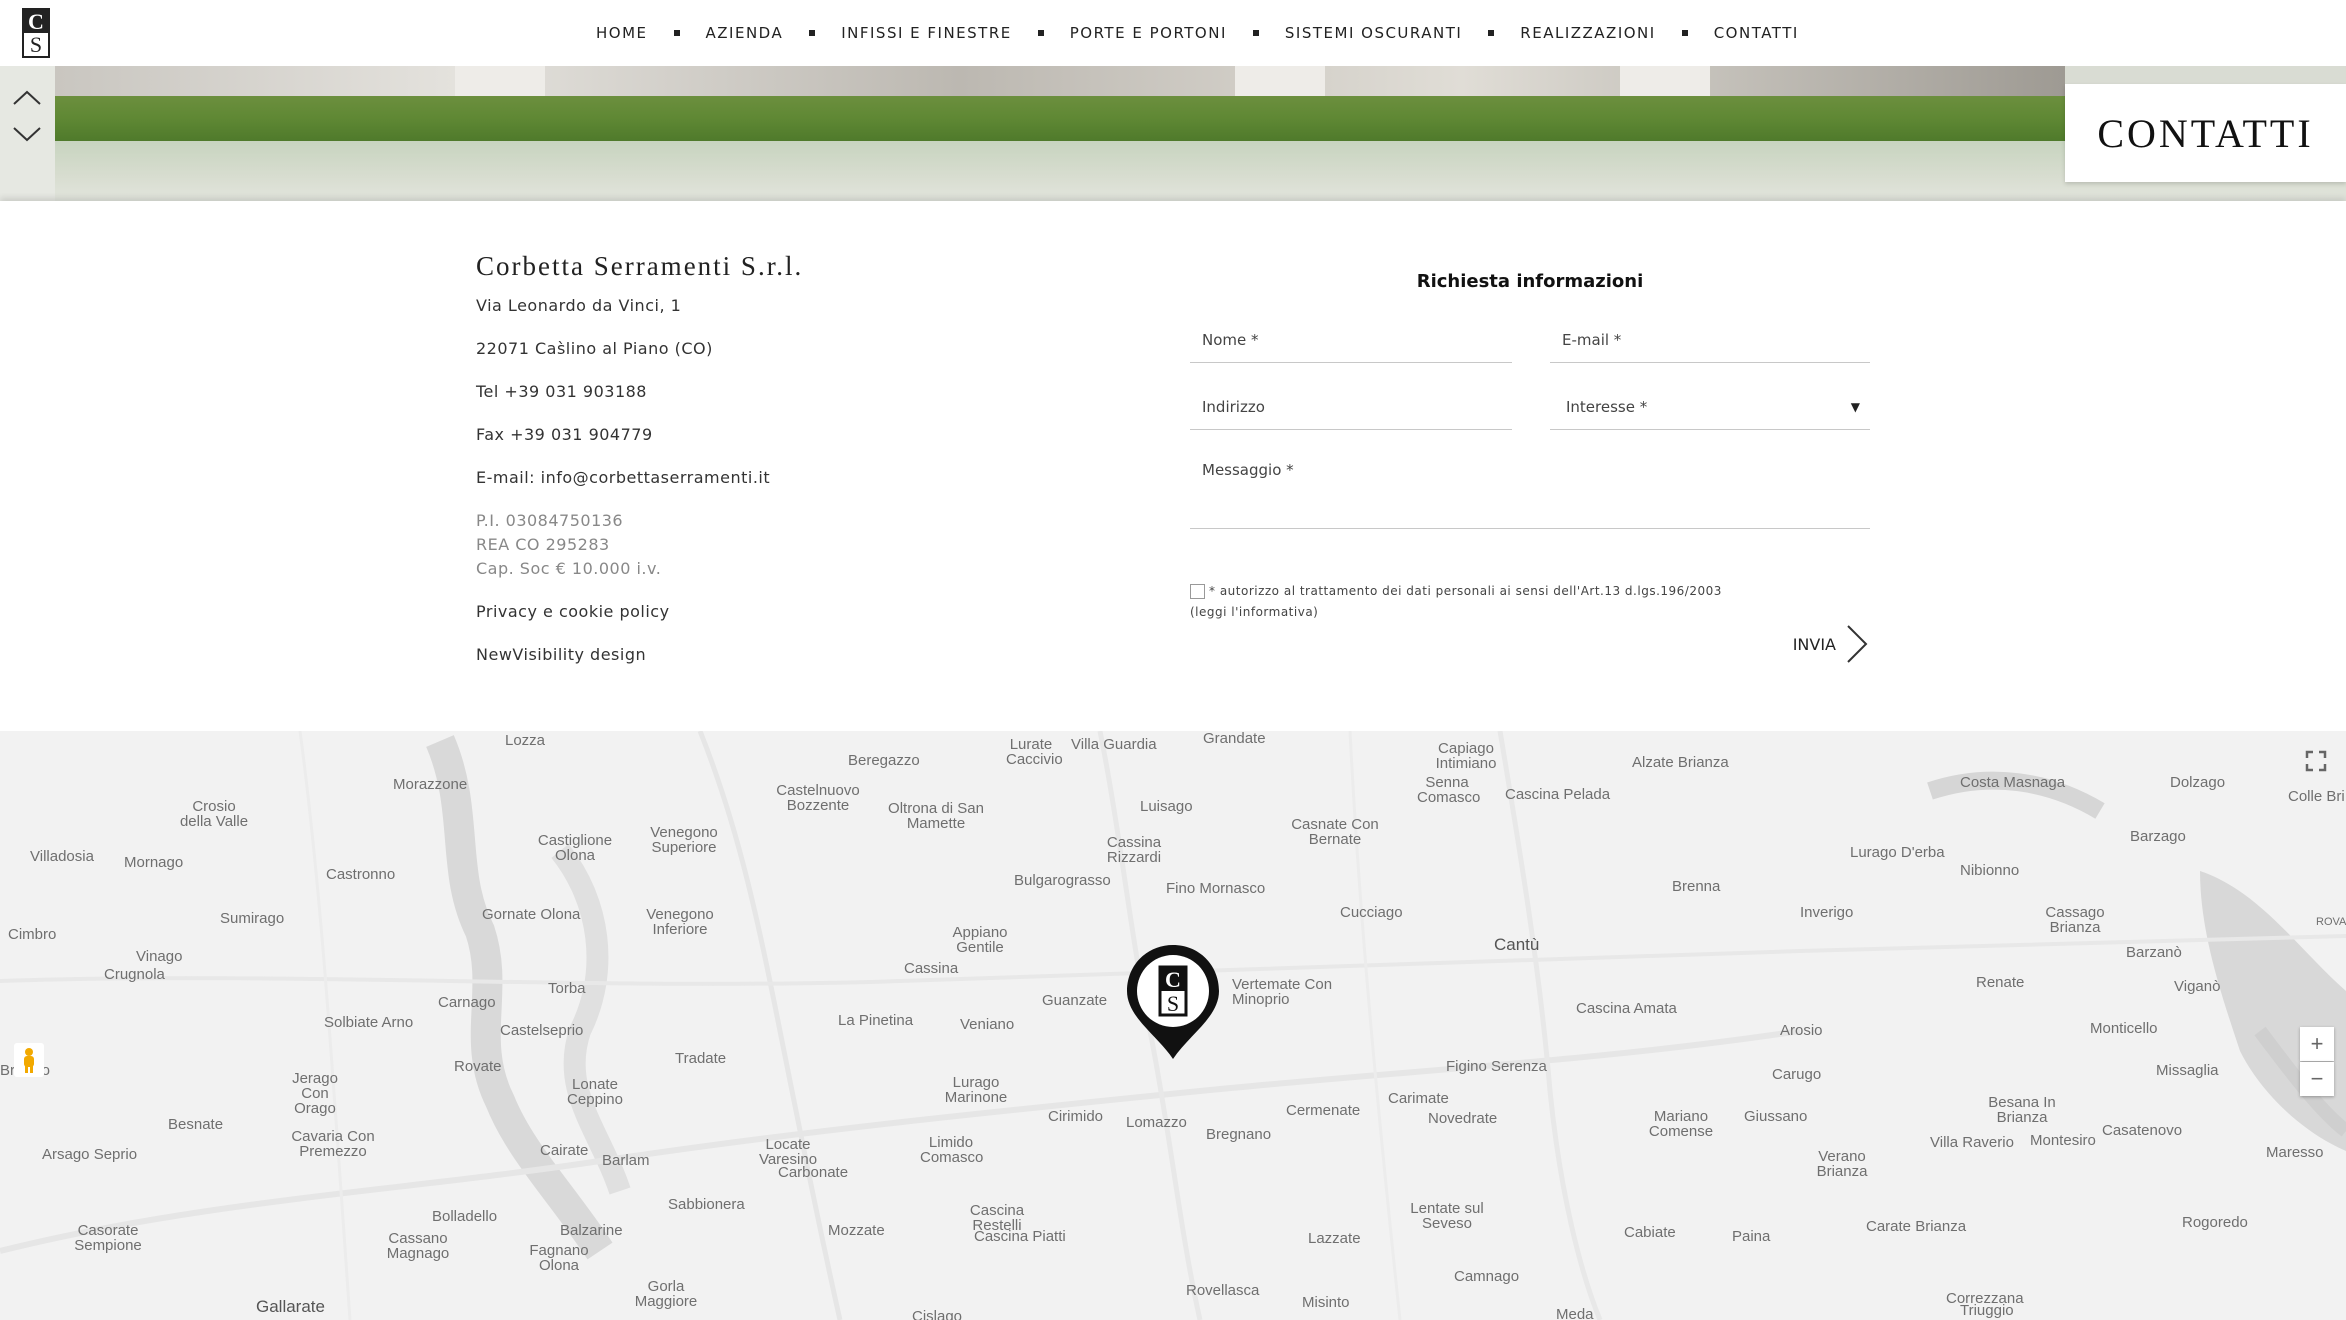 This screenshot has height=1320, width=2346. I want to click on email-placeholder: E-mail *, so click(1592, 340).